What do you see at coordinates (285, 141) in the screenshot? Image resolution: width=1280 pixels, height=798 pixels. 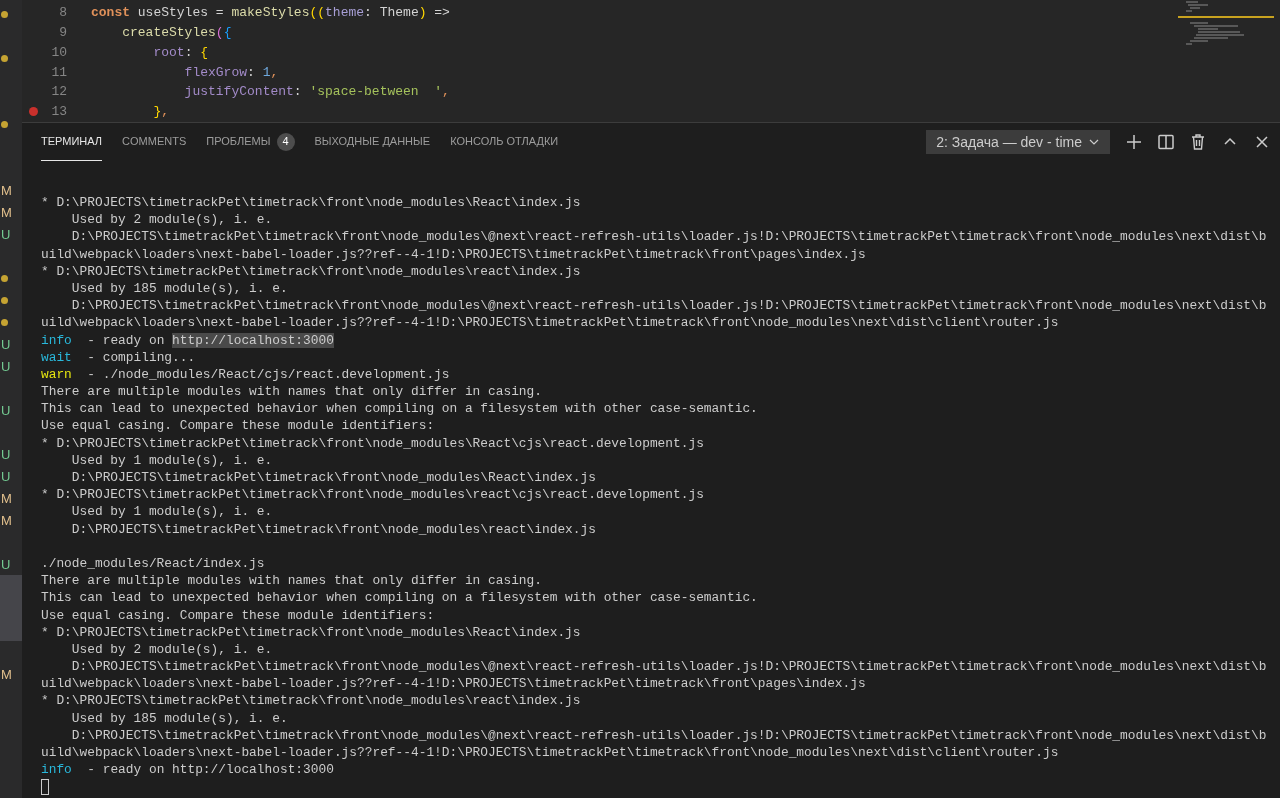 I see `count-badge: 4` at bounding box center [285, 141].